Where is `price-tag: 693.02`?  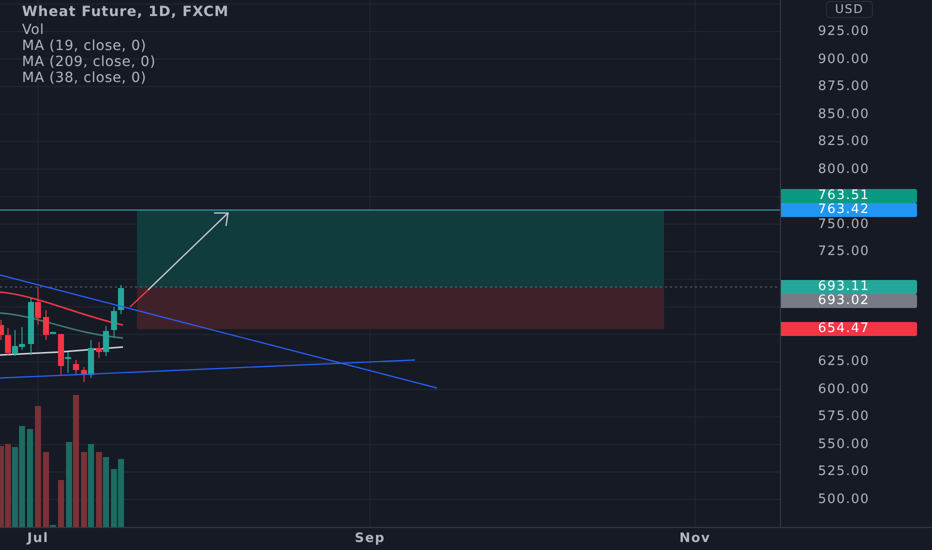 price-tag: 693.02 is located at coordinates (849, 301).